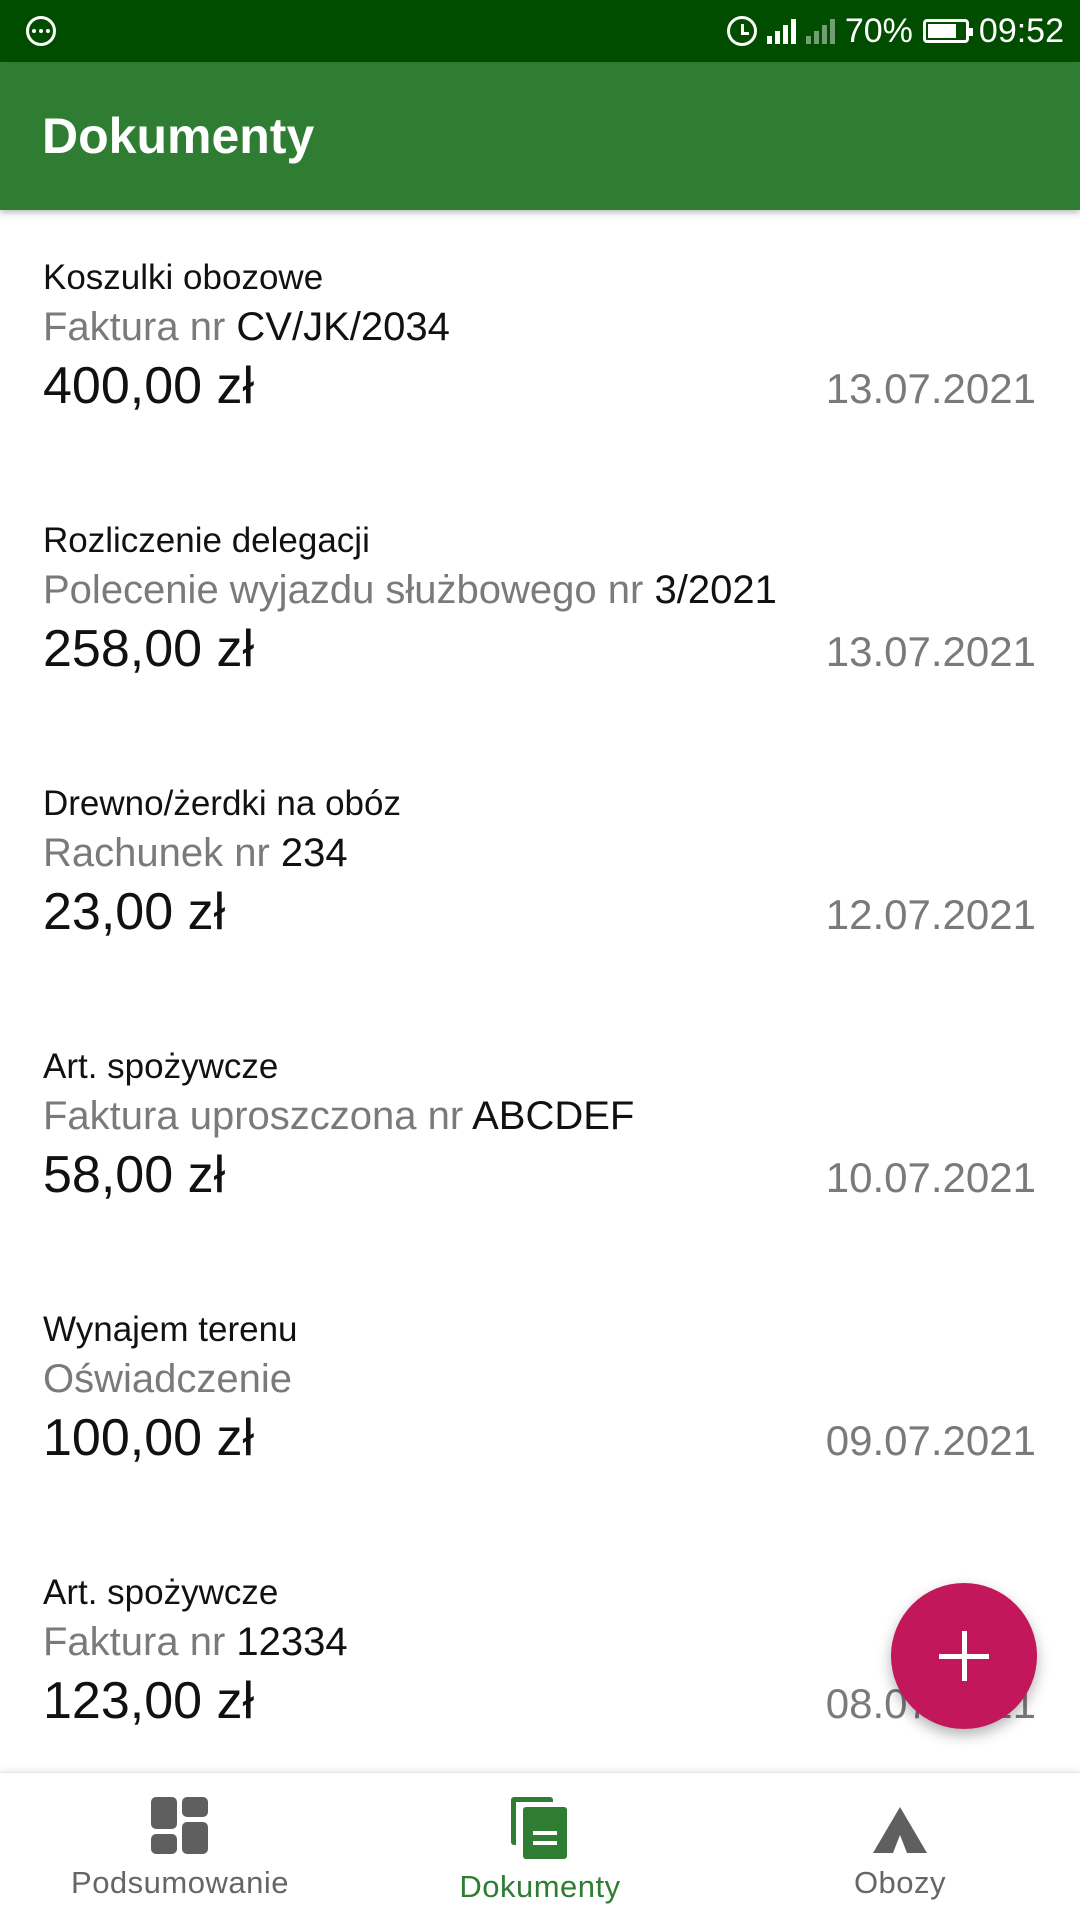 The width and height of the screenshot is (1080, 1920). Describe the element at coordinates (314, 853) in the screenshot. I see `document-number: 234` at that location.